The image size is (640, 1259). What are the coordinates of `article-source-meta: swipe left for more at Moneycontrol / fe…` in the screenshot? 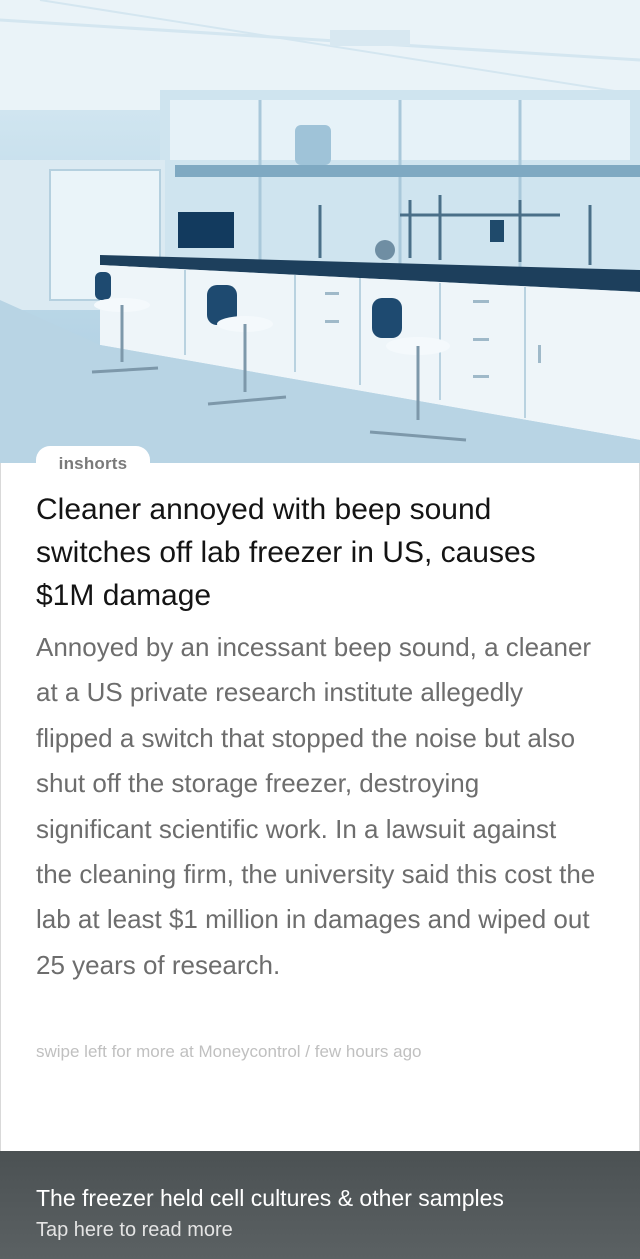 It's located at (229, 1052).